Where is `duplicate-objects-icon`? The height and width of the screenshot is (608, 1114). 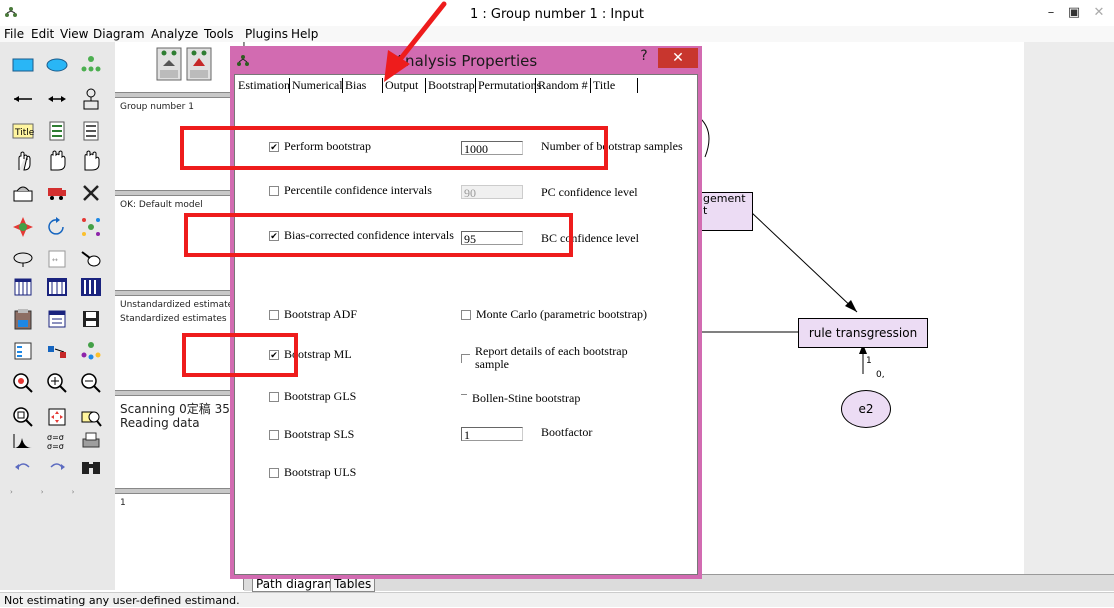 duplicate-objects-icon is located at coordinates (23, 193).